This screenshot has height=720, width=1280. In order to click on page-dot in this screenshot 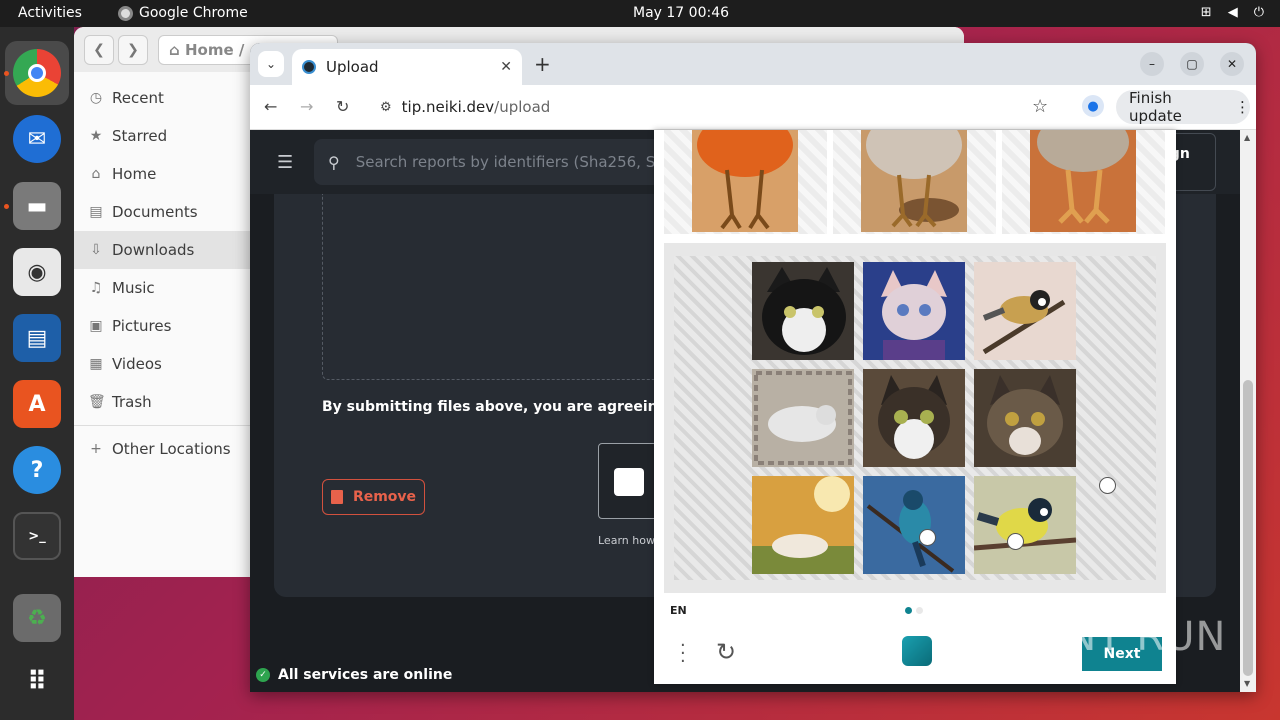, I will do `click(919, 610)`.